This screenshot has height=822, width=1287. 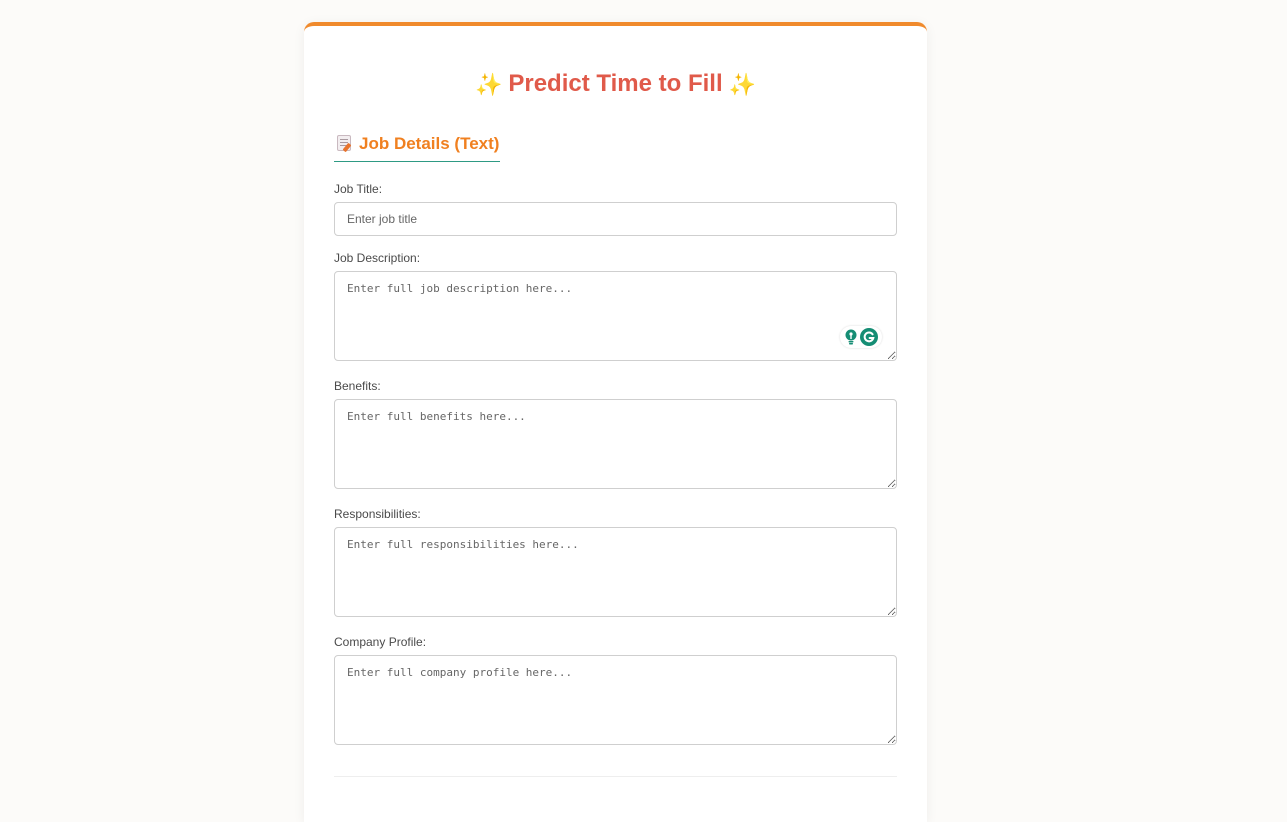 I want to click on benefits-textarea, so click(x=615, y=444).